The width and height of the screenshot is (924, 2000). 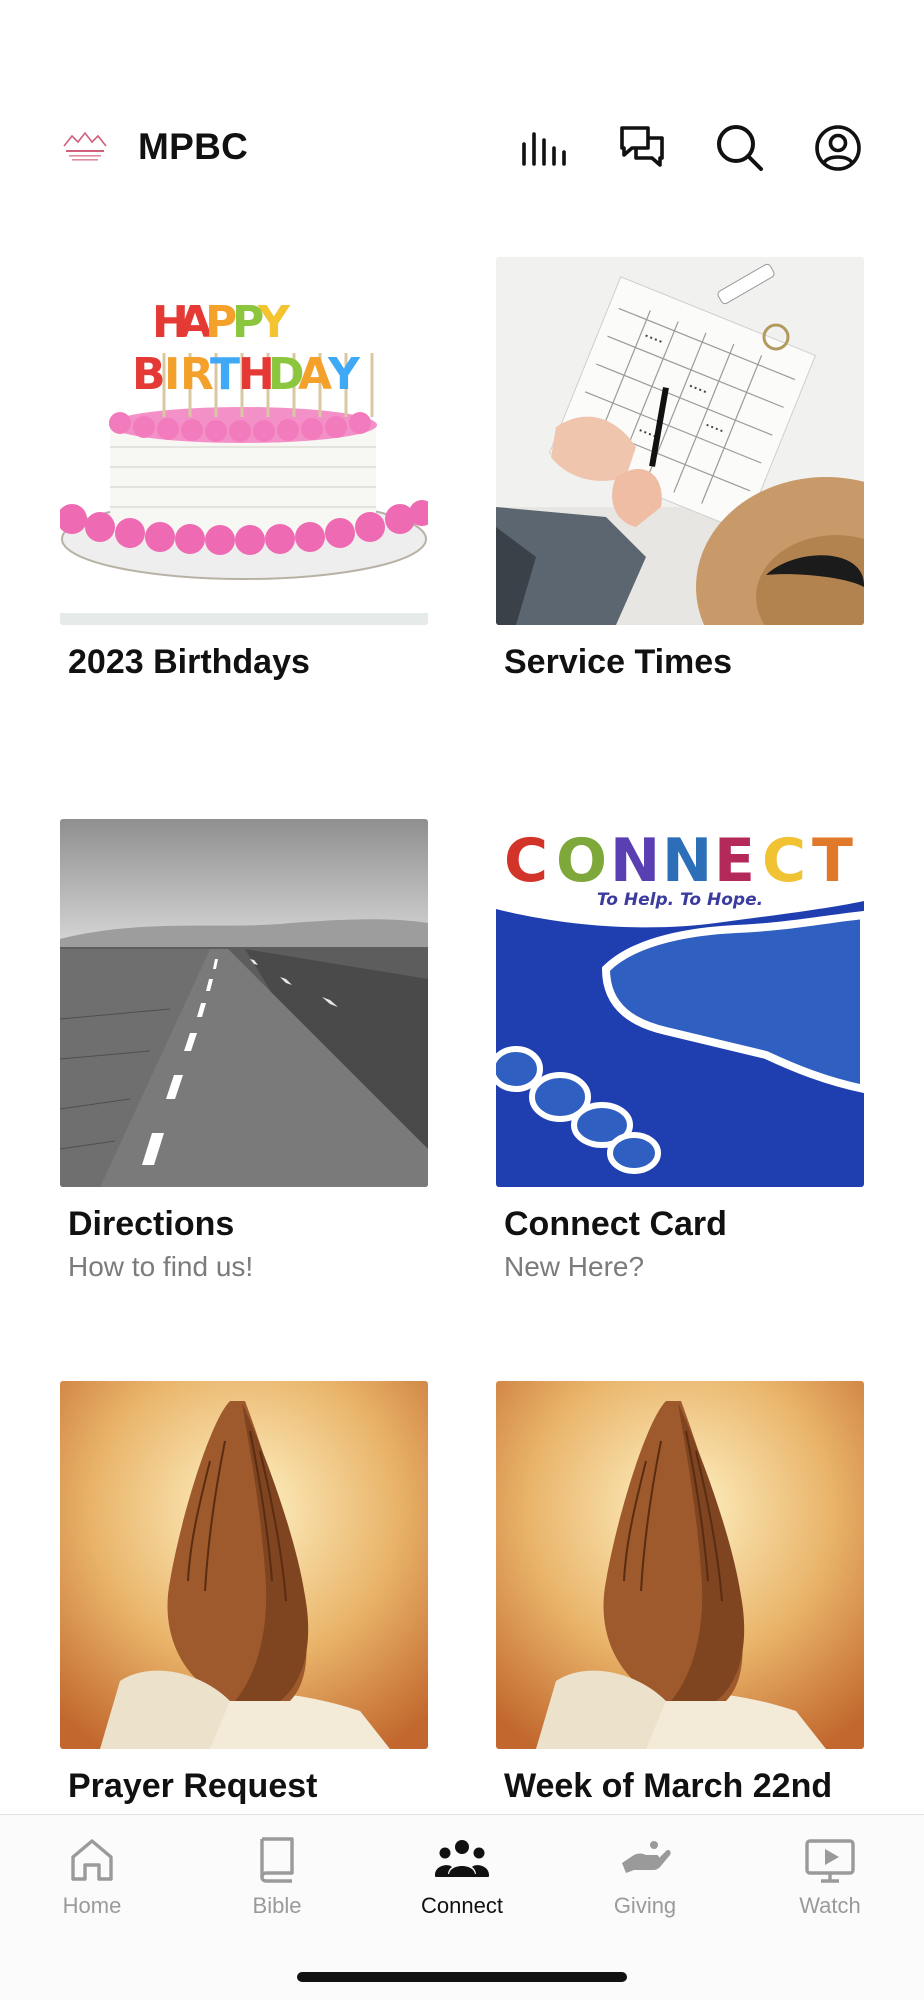 I want to click on tile-title: 2023 Birthdays, so click(x=189, y=662).